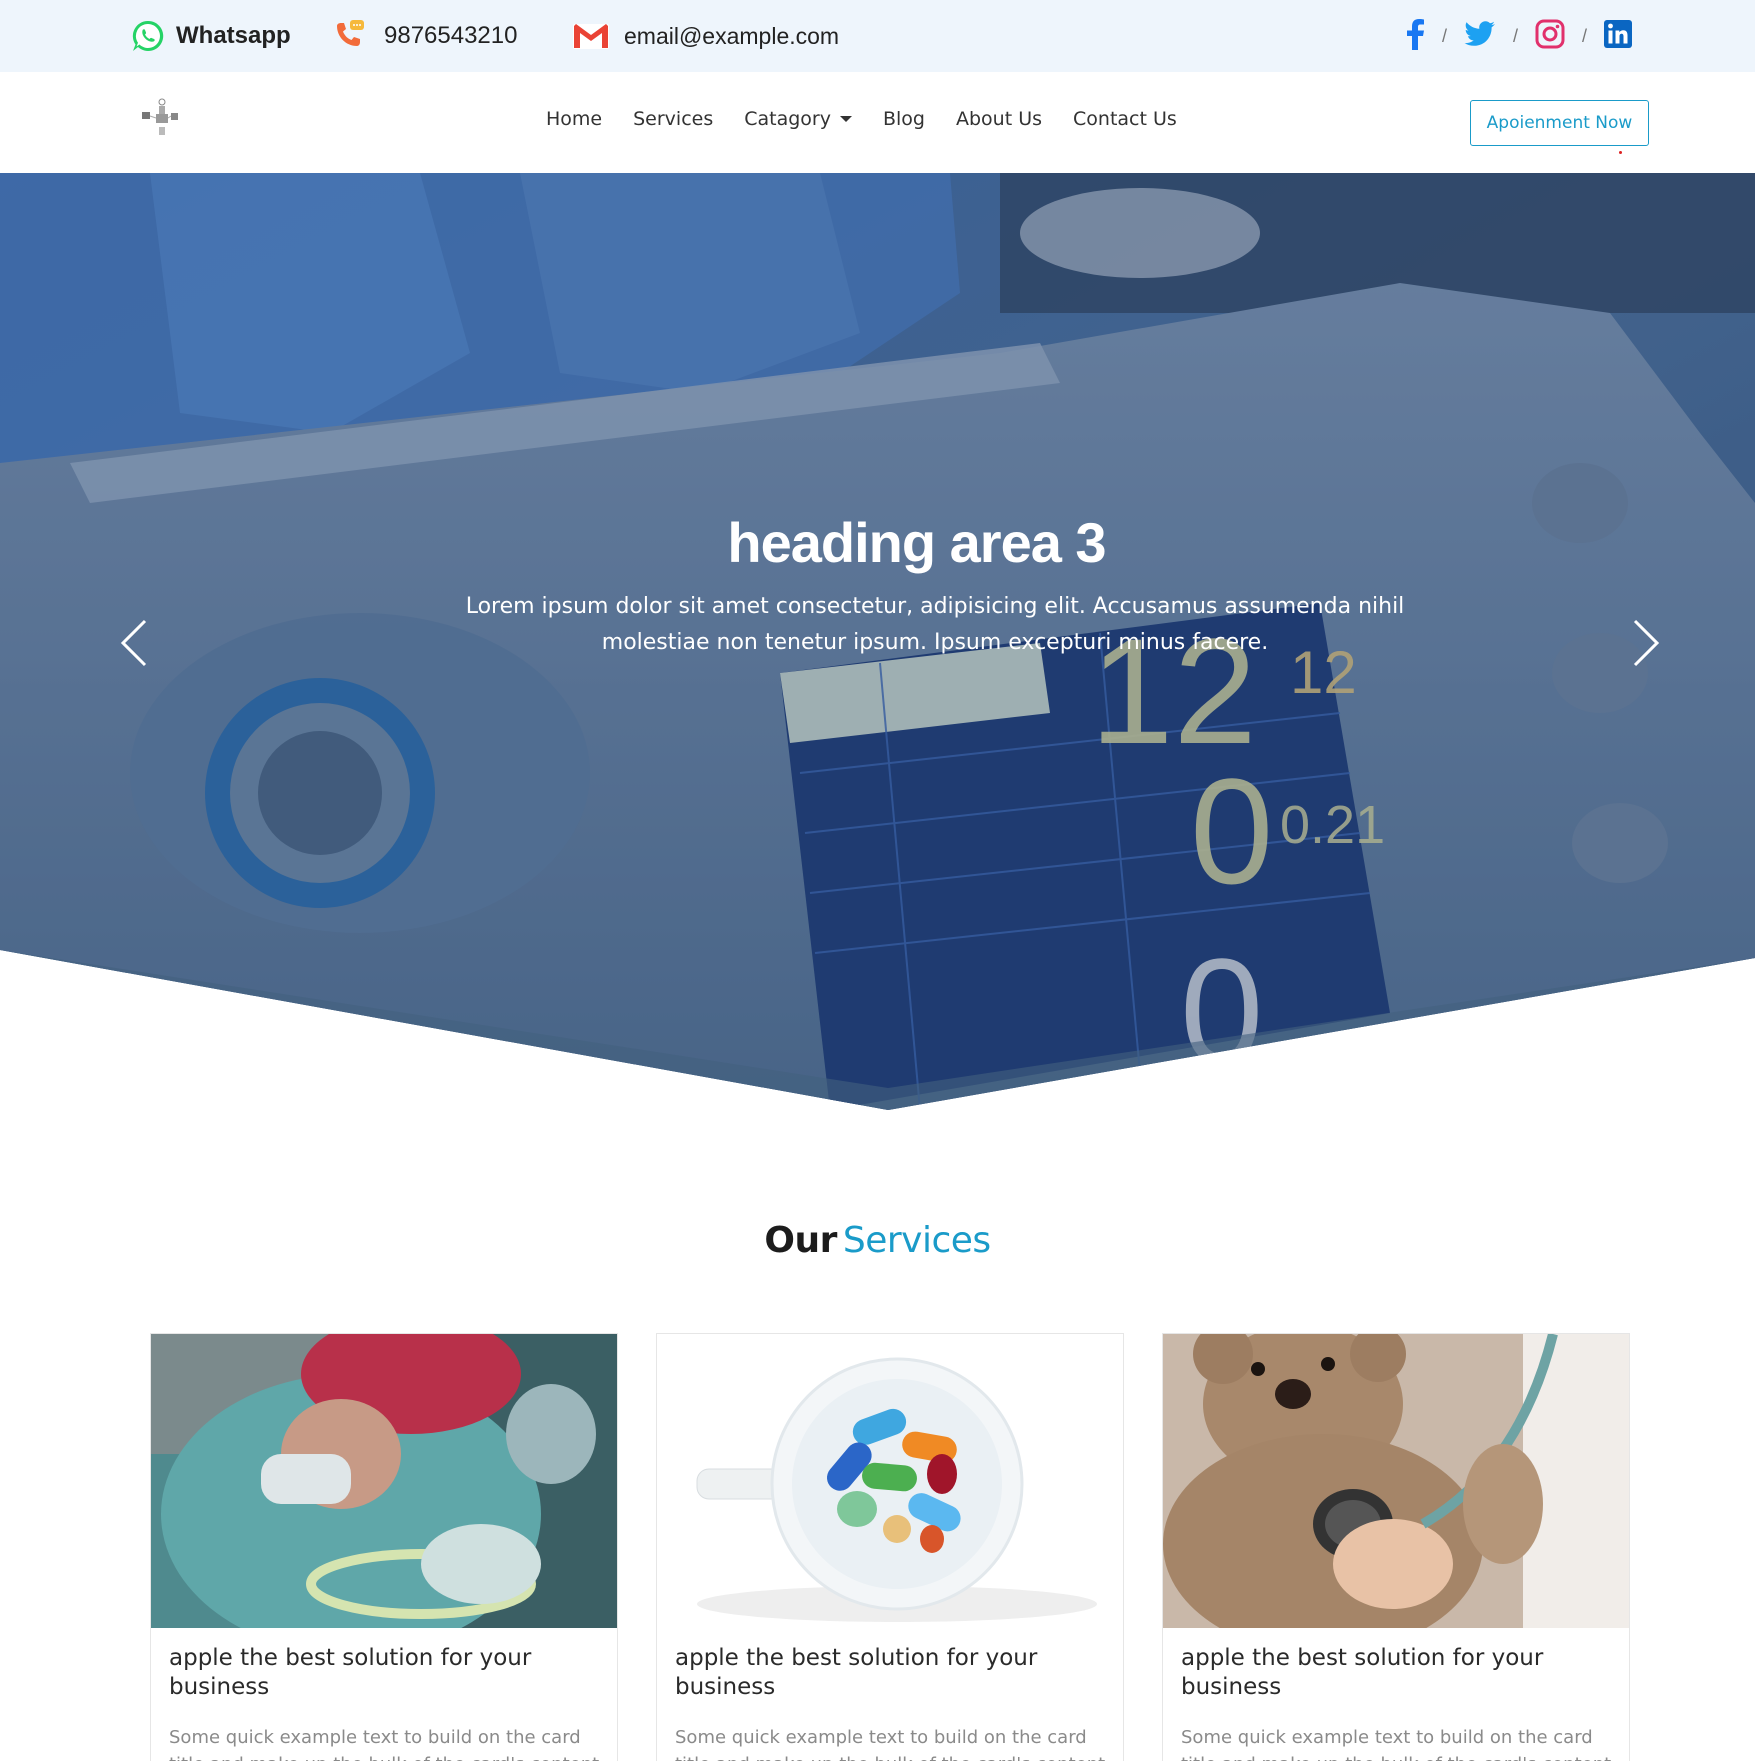 The image size is (1755, 1761). Describe the element at coordinates (787, 119) in the screenshot. I see `nav-category-label: Catagory` at that location.